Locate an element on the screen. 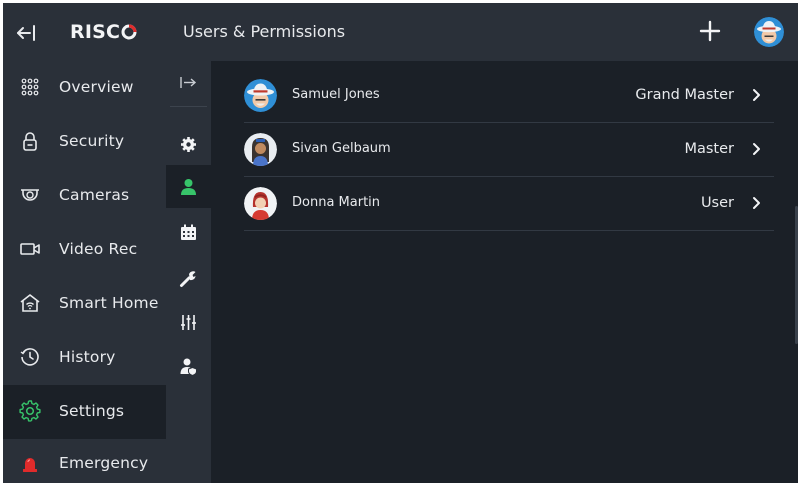 The height and width of the screenshot is (486, 801). grid-dots-icon is located at coordinates (30, 87).